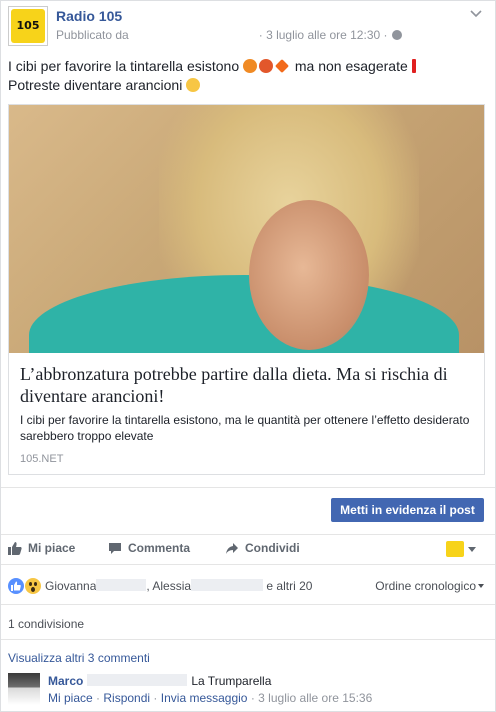 The height and width of the screenshot is (712, 496). Describe the element at coordinates (250, 66) in the screenshot. I see `orange-emoji-icon` at that location.